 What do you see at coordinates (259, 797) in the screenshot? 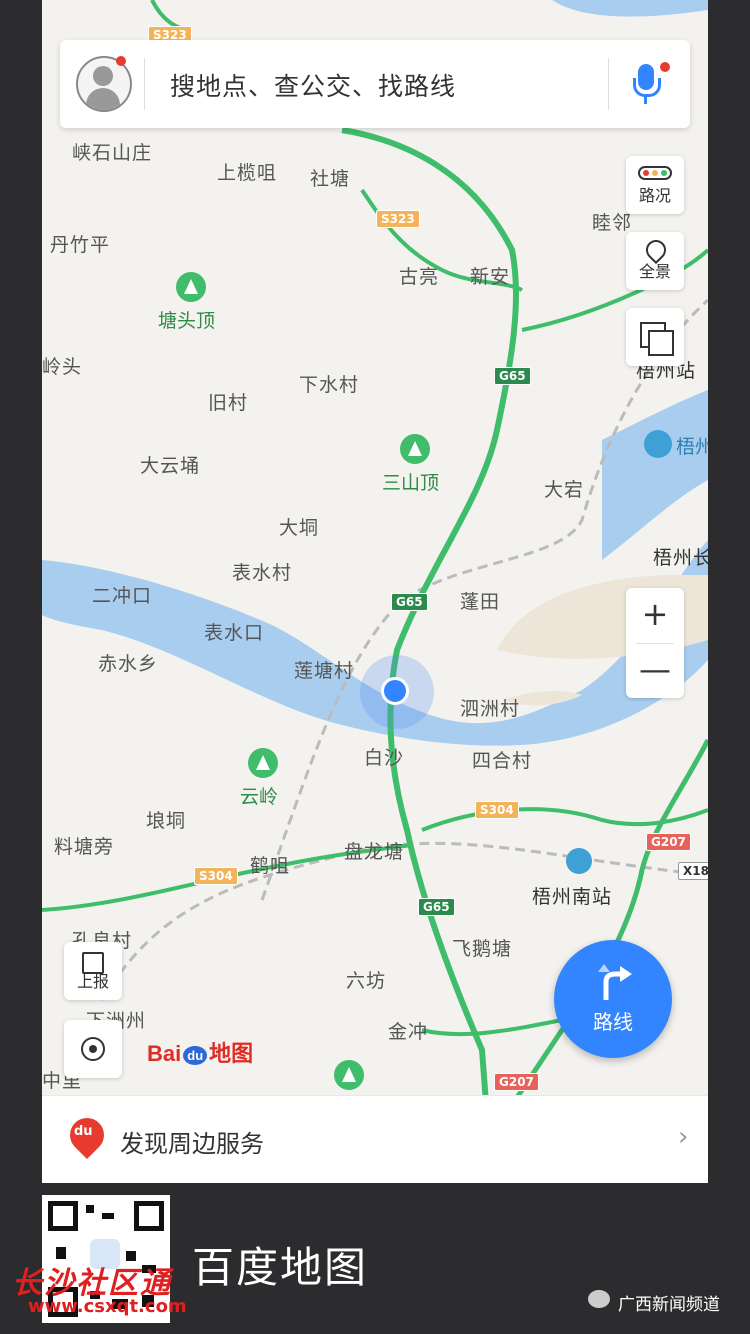
I see `poi-label: 云岭` at bounding box center [259, 797].